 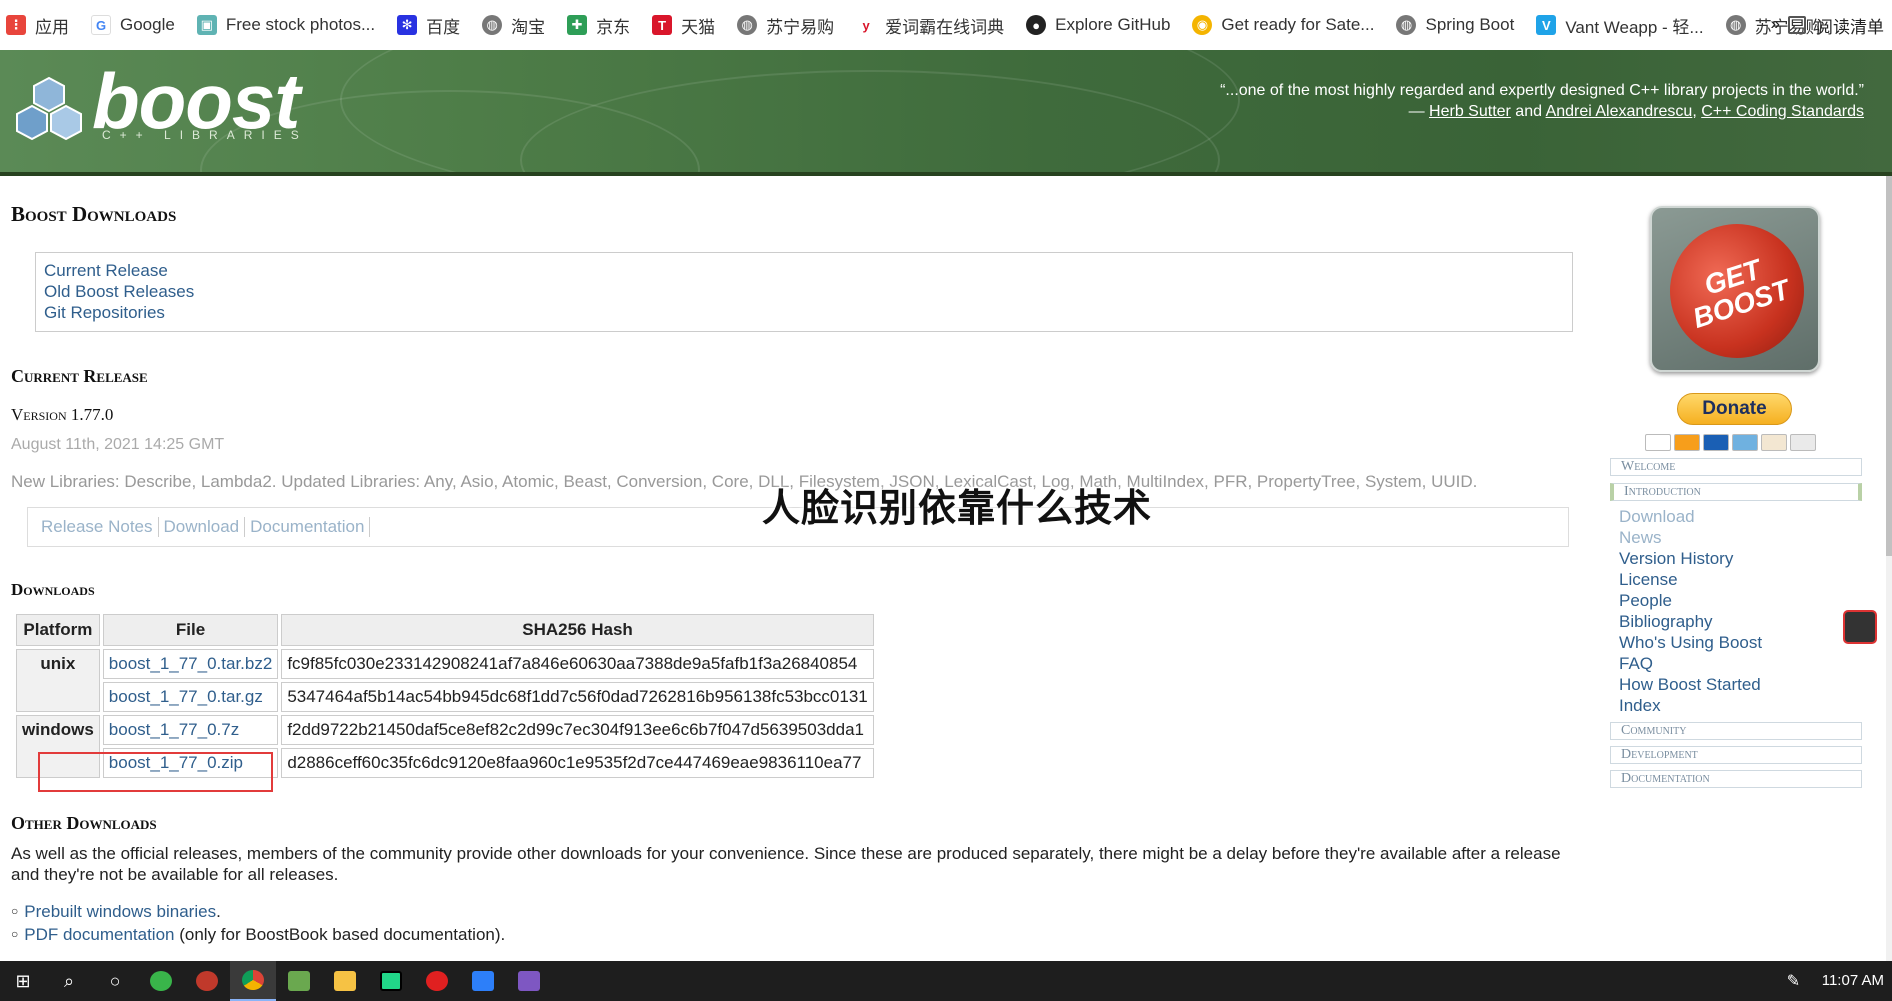 I want to click on scrollbar-thumb, so click(x=1889, y=366).